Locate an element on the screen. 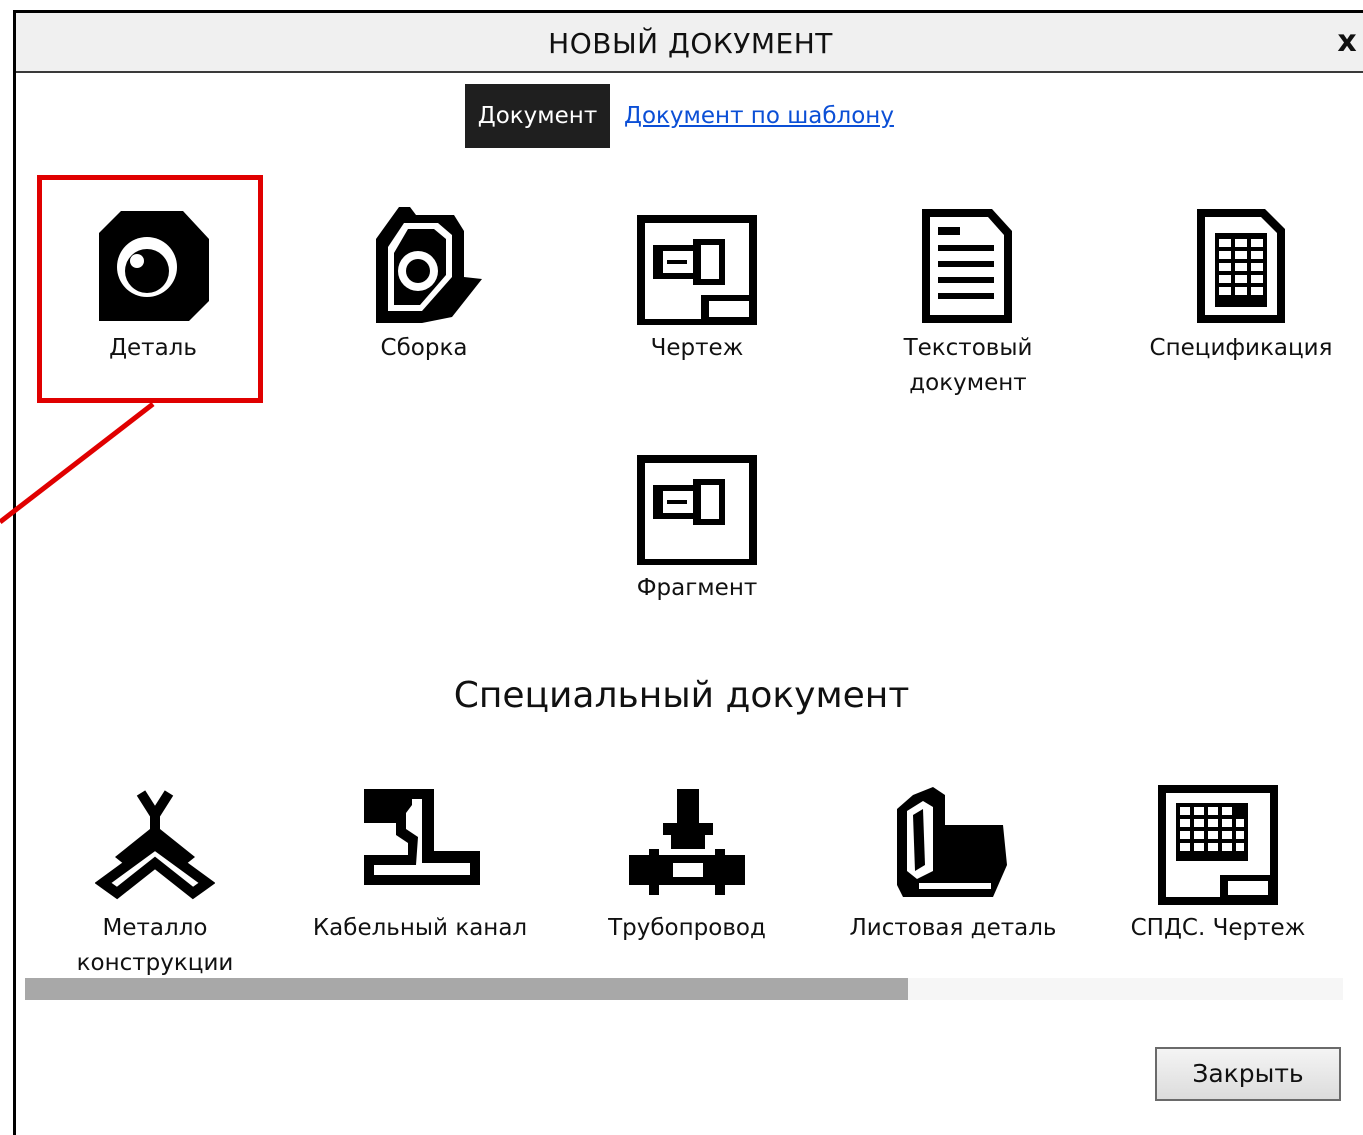 The height and width of the screenshot is (1135, 1363). doc-tile-specification: Спецификация is located at coordinates (1241, 285).